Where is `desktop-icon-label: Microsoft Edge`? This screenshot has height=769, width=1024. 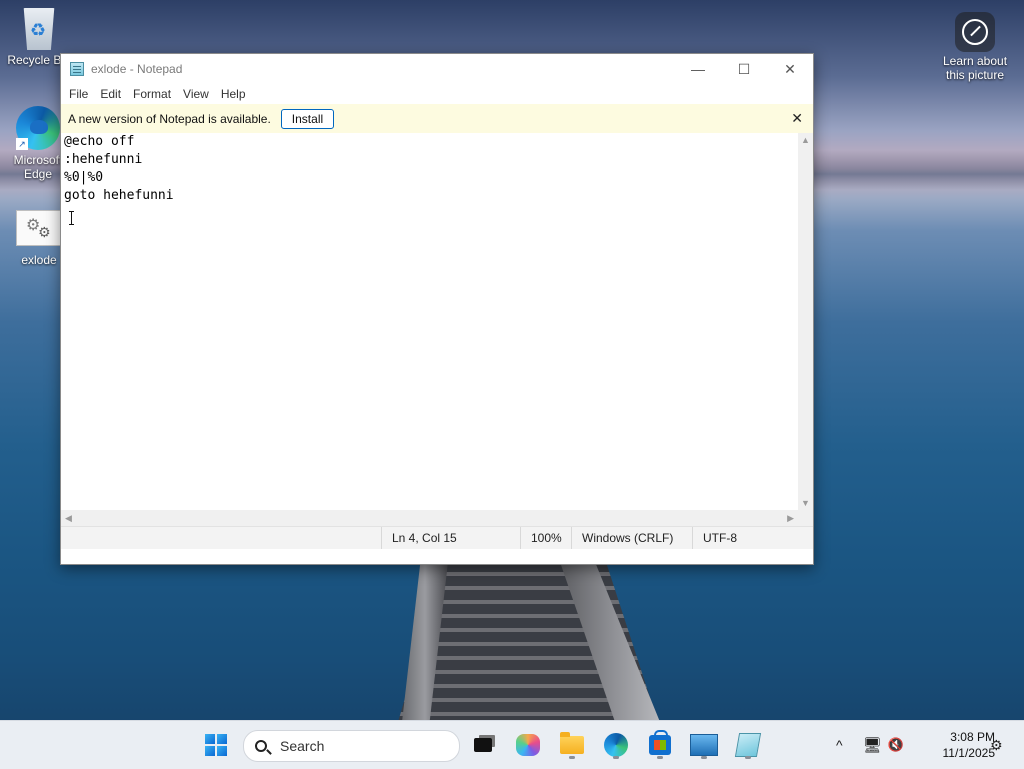
desktop-icon-label: Microsoft Edge is located at coordinates (38, 167).